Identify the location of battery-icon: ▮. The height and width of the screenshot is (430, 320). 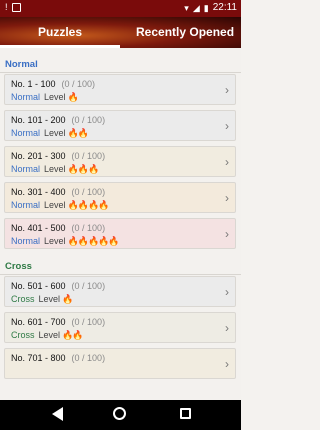
(206, 7).